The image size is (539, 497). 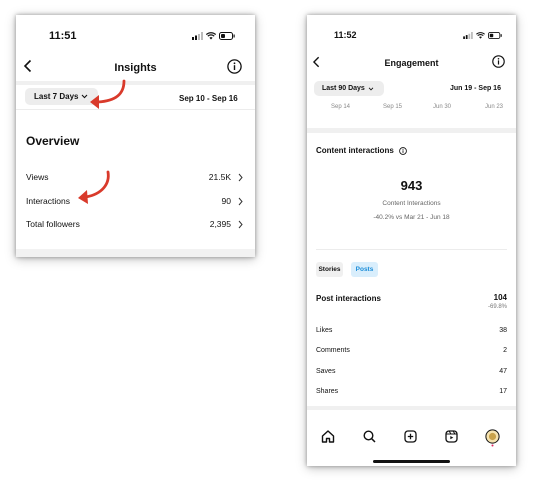 What do you see at coordinates (48, 201) in the screenshot?
I see `metric-label: Interactions` at bounding box center [48, 201].